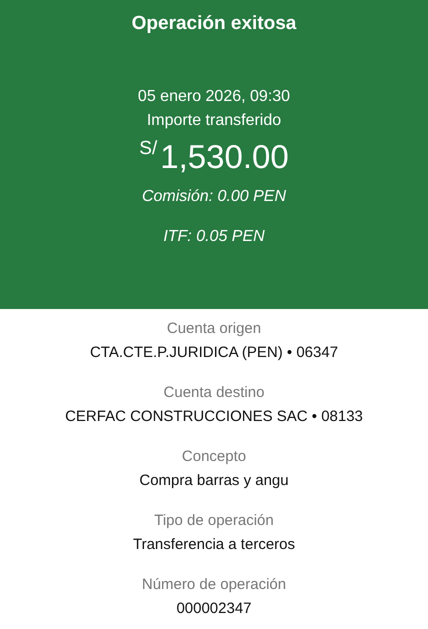  What do you see at coordinates (214, 96) in the screenshot?
I see `date-text: 05 enero 2026, 09:30` at bounding box center [214, 96].